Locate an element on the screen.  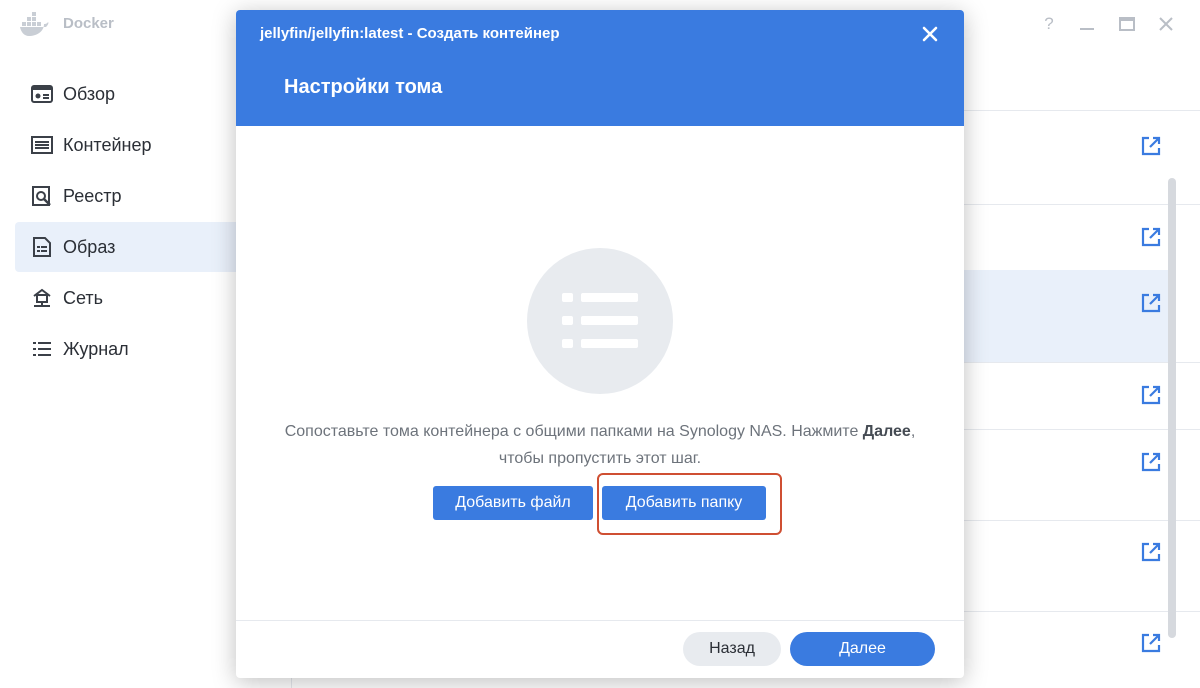
add-file-button: Добавить файл is located at coordinates (513, 503).